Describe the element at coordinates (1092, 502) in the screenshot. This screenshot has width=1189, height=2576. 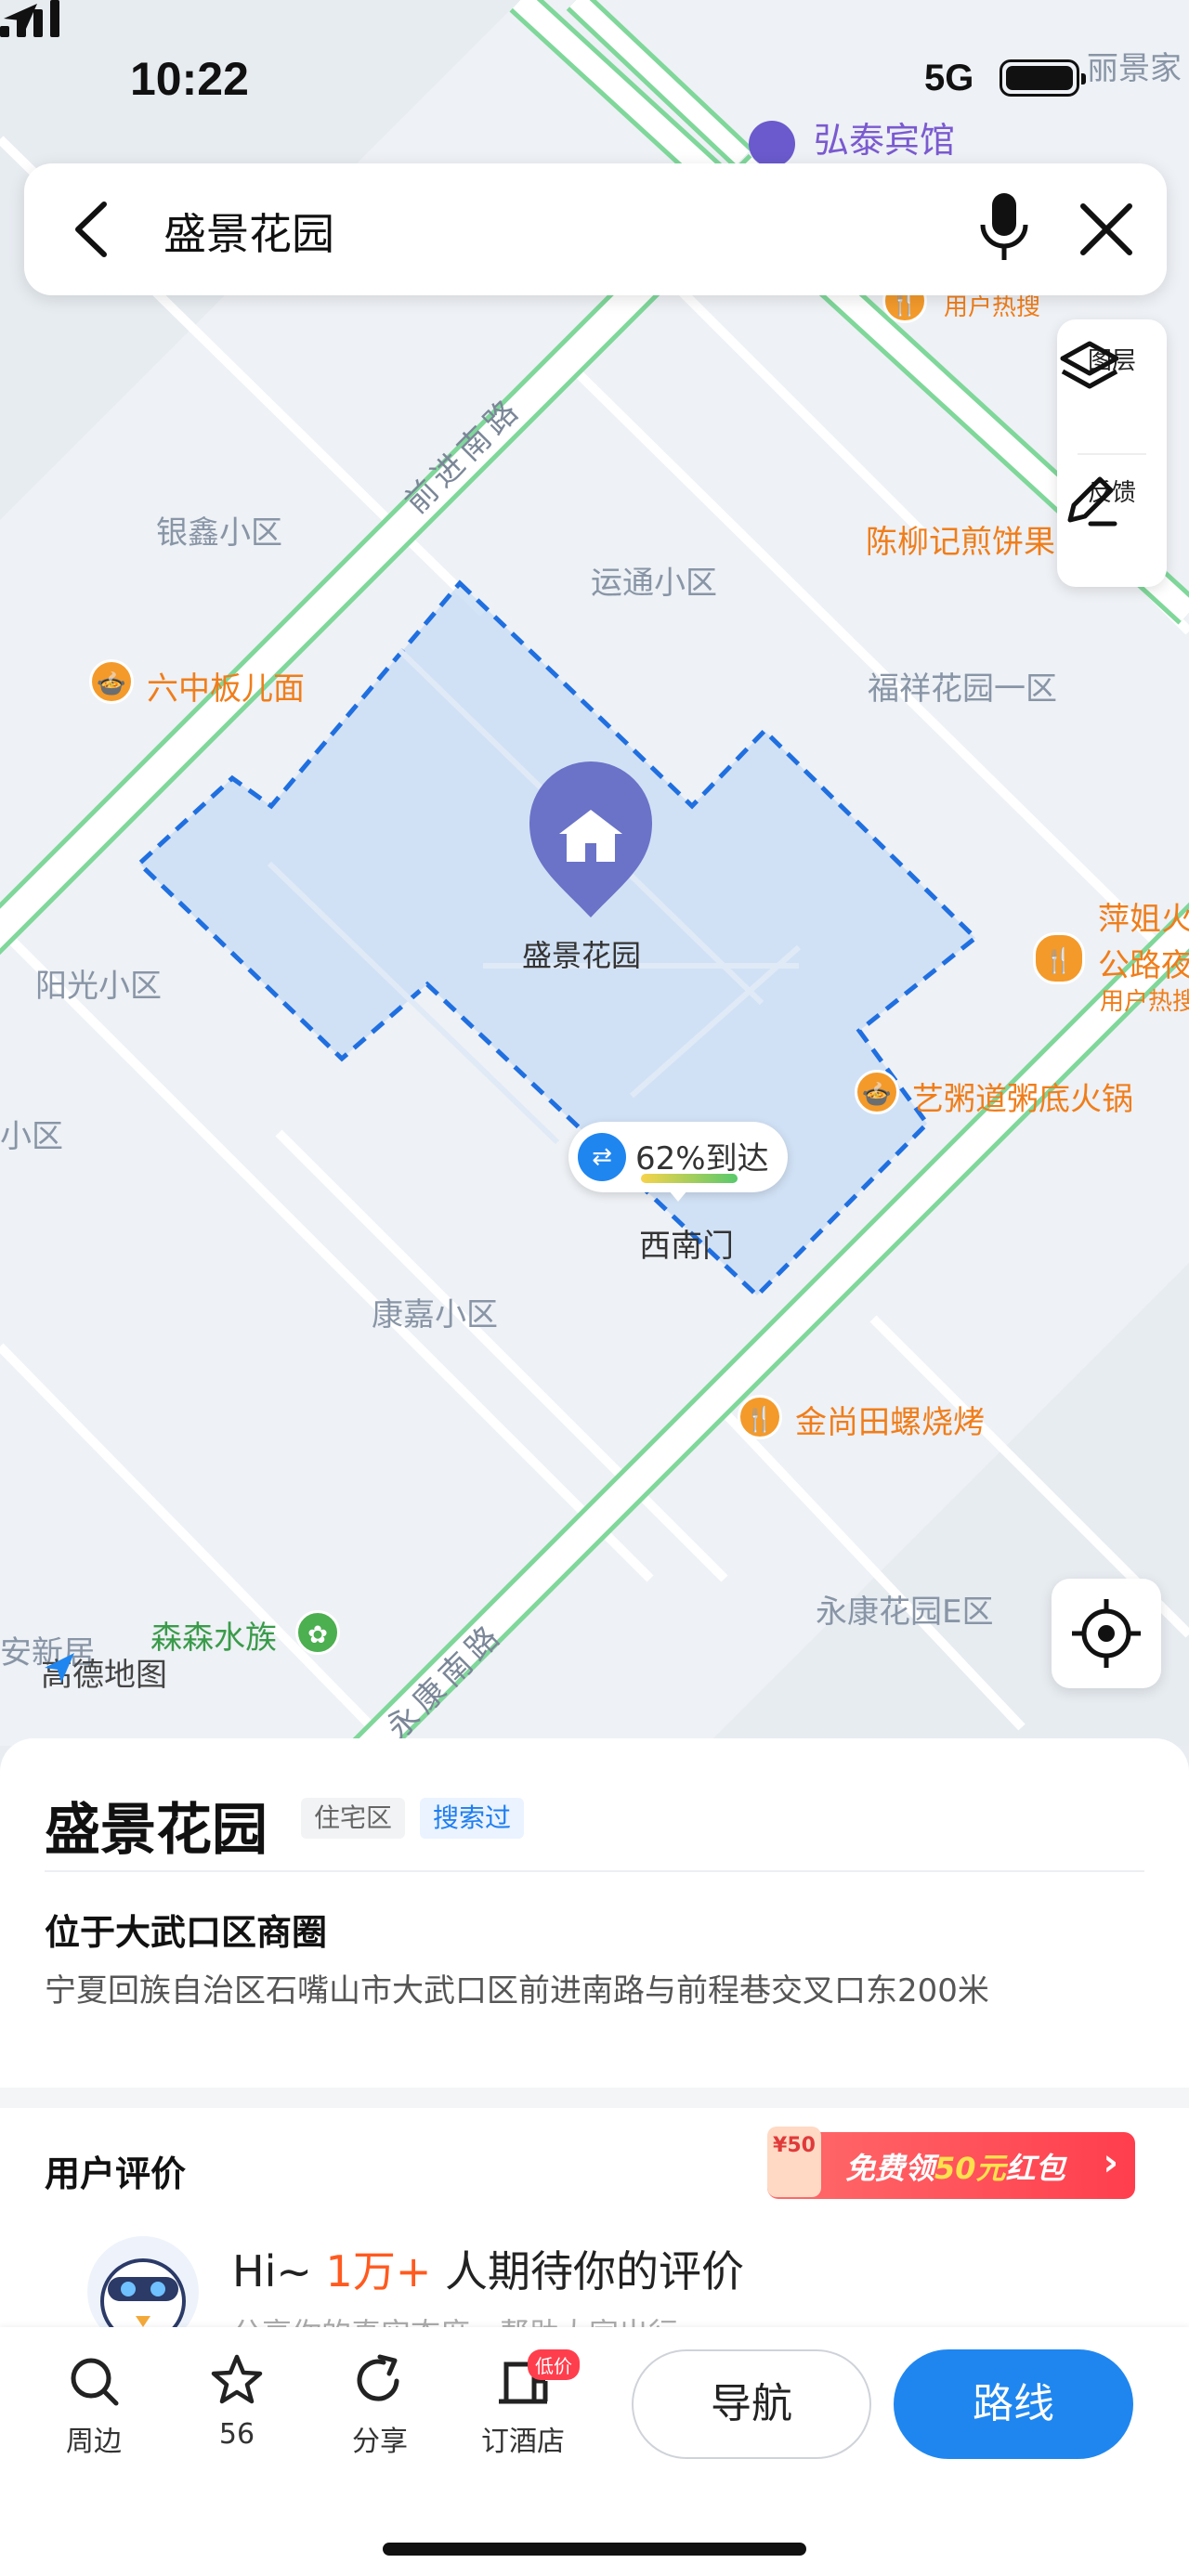
I see `feedback-pen-icon` at that location.